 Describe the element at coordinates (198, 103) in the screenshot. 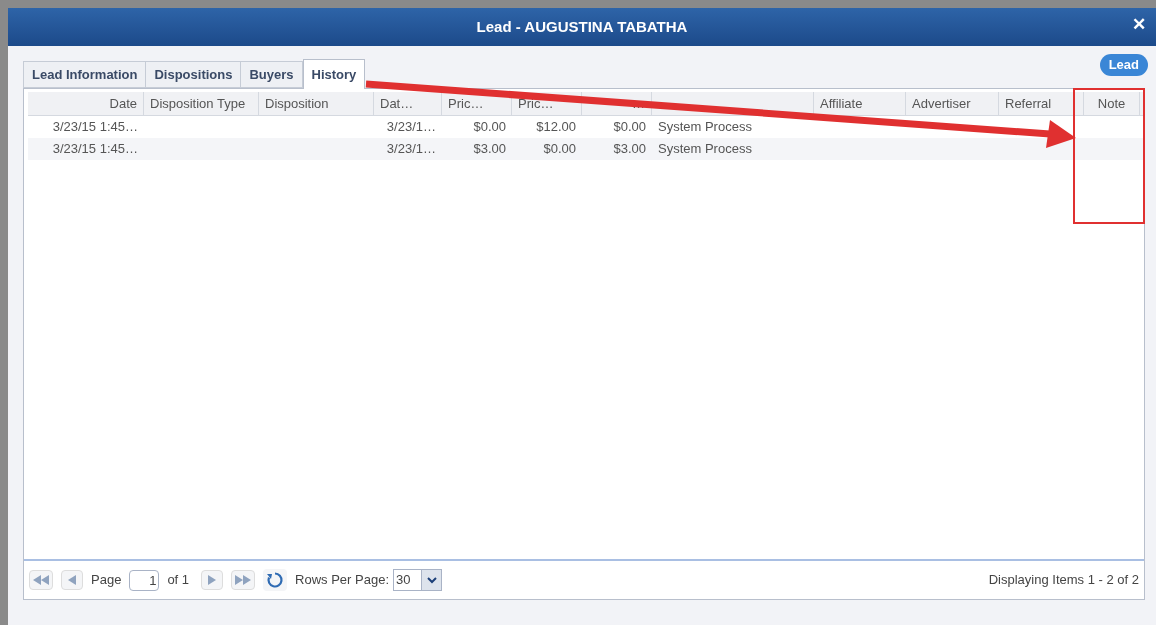

I see `column-header: Disposition Type` at that location.